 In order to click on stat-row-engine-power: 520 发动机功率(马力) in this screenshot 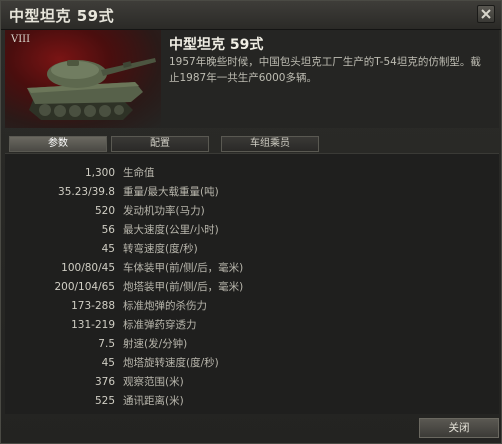, I will do `click(252, 211)`.